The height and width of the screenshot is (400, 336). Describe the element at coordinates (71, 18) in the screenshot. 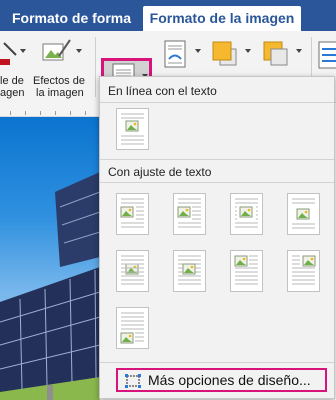

I see `tab-formato-de-forma: Formato de forma` at that location.